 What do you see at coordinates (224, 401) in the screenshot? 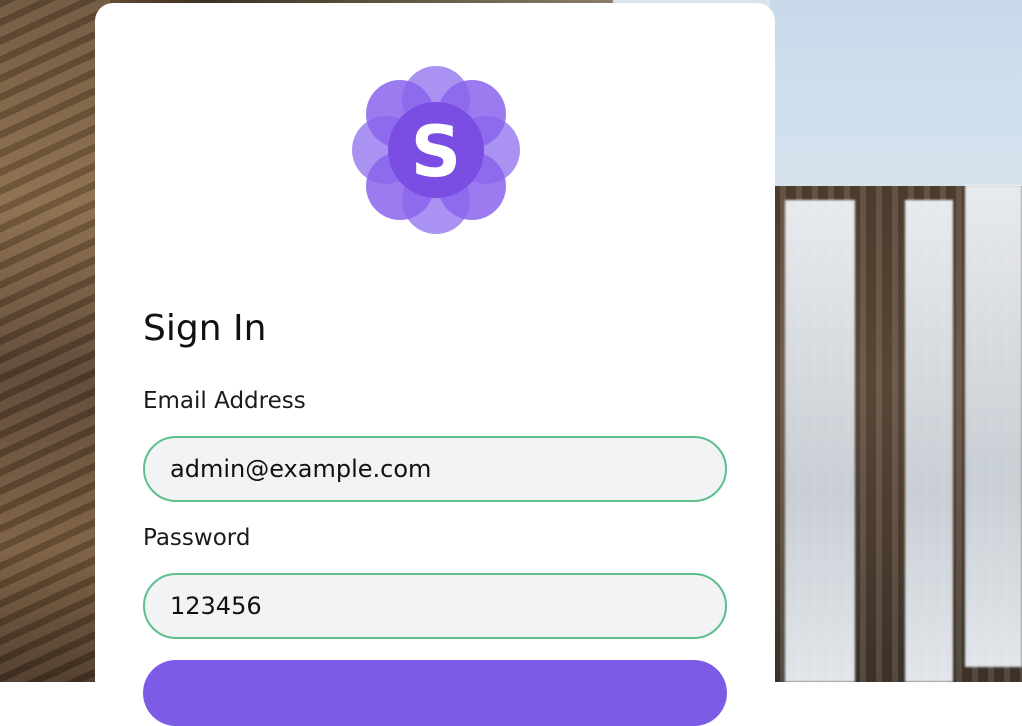
I see `email-label: Email Address` at bounding box center [224, 401].